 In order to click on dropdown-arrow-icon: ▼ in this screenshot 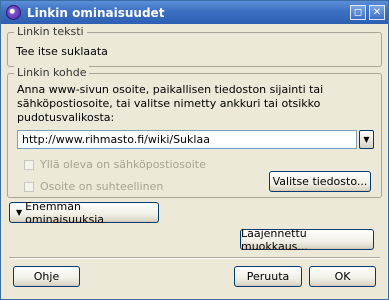, I will do `click(366, 139)`.